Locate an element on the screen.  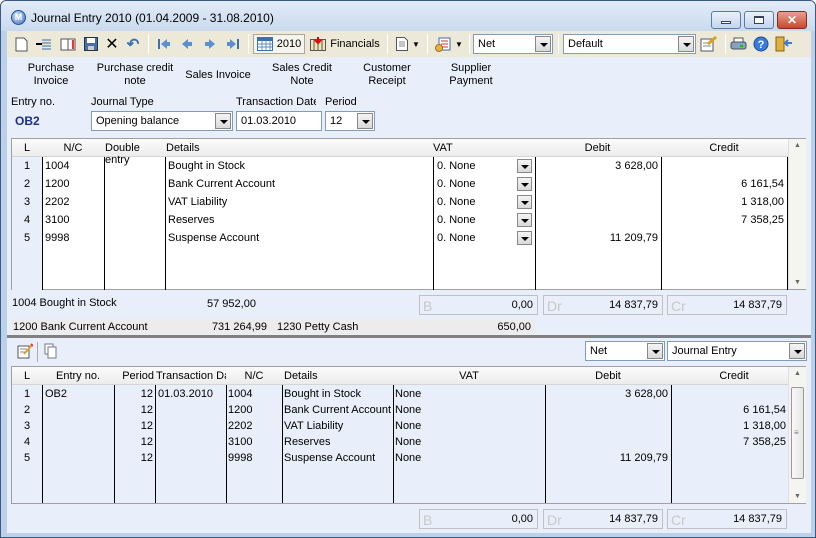
nc-cell: 9998 is located at coordinates (74, 238).